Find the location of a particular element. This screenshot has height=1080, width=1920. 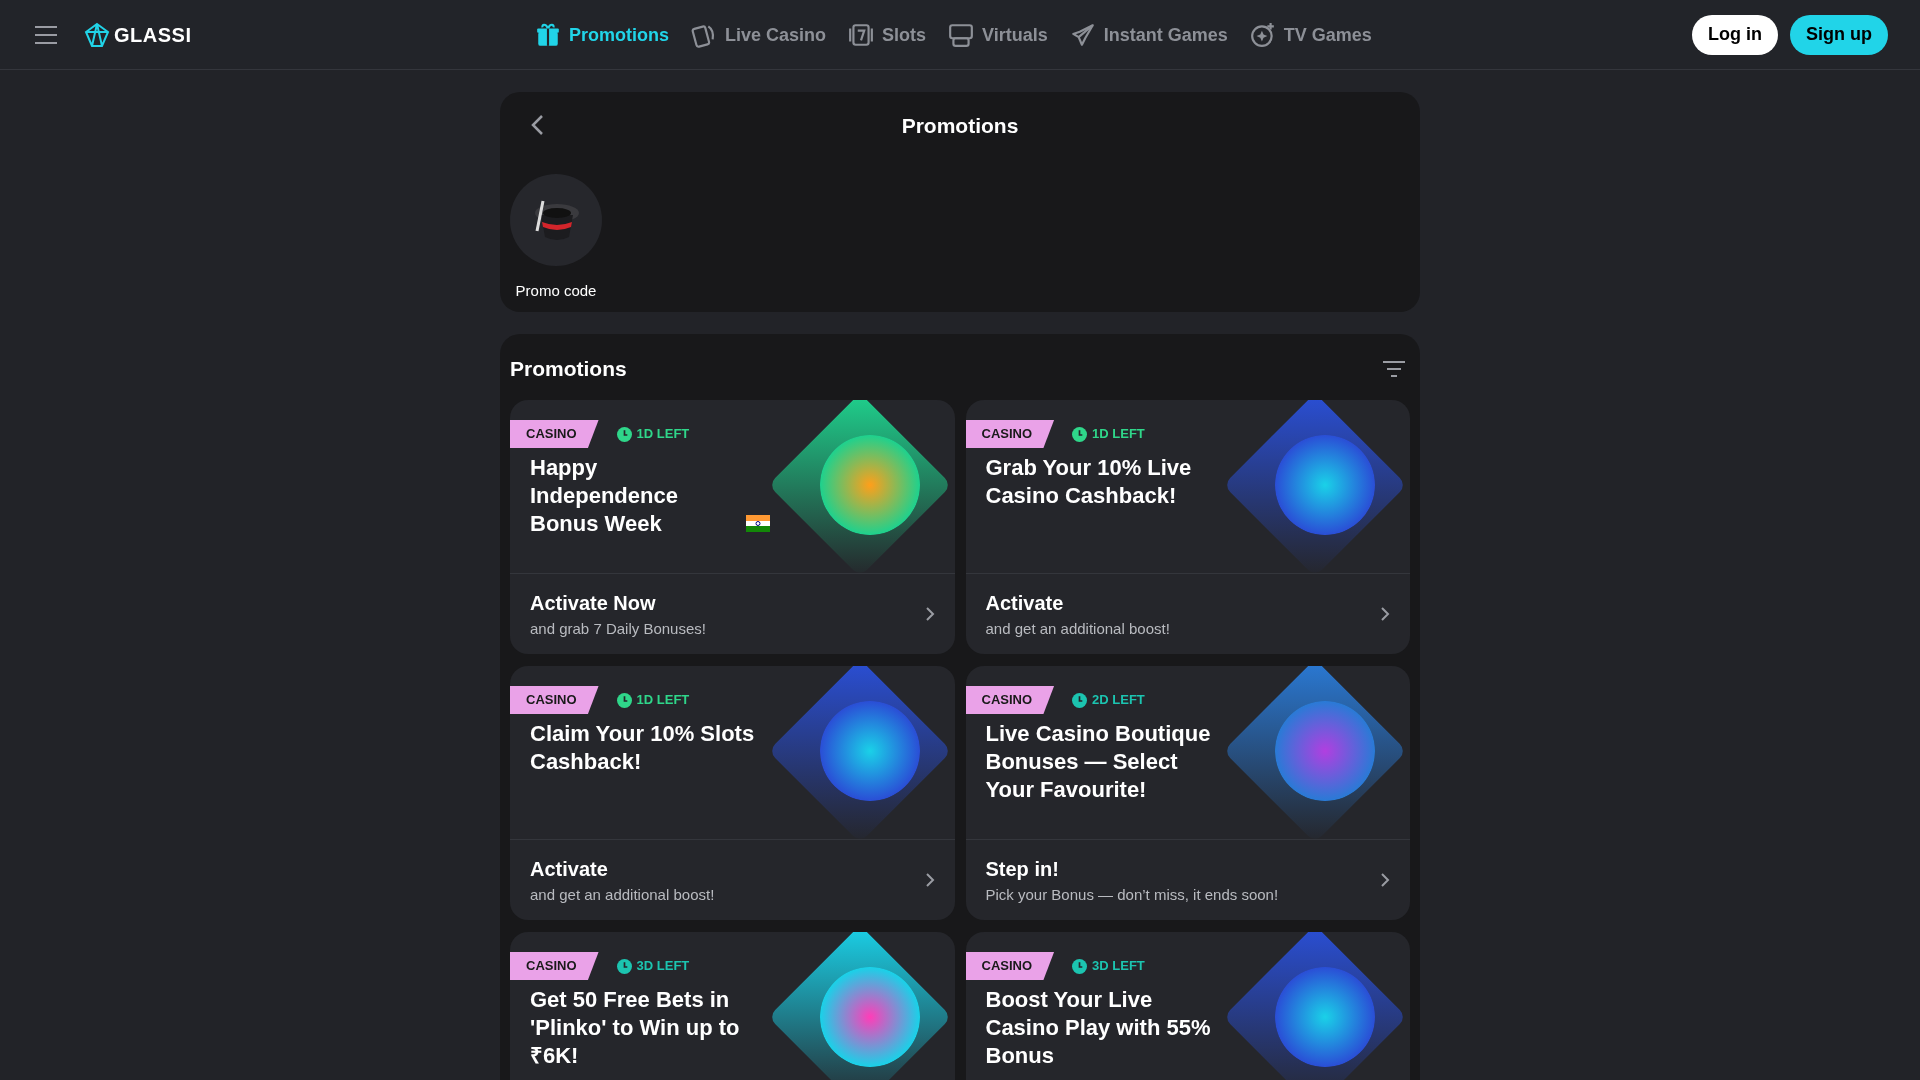

promotion-card: CASINO 2D LEFT Live Casino Boutique Bonuses — Select Your Favourite! Step in! Pick your Bonus — don’t miss, it ends soon! is located at coordinates (1187, 793).